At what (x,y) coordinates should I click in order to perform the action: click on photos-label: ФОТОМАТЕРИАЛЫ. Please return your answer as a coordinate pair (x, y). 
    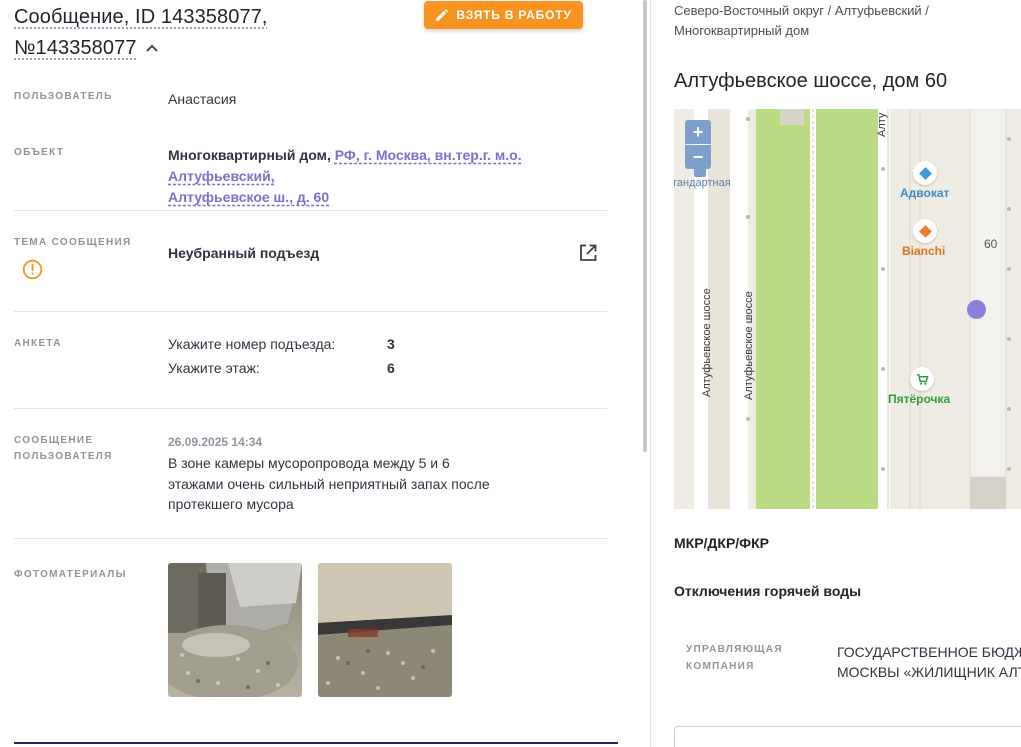
    Looking at the image, I should click on (70, 574).